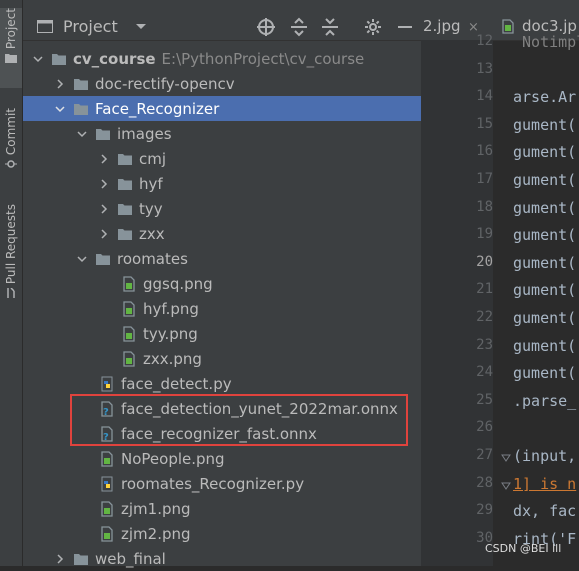  Describe the element at coordinates (546, 42) in the screenshot. I see `code-line: Notimpl` at that location.